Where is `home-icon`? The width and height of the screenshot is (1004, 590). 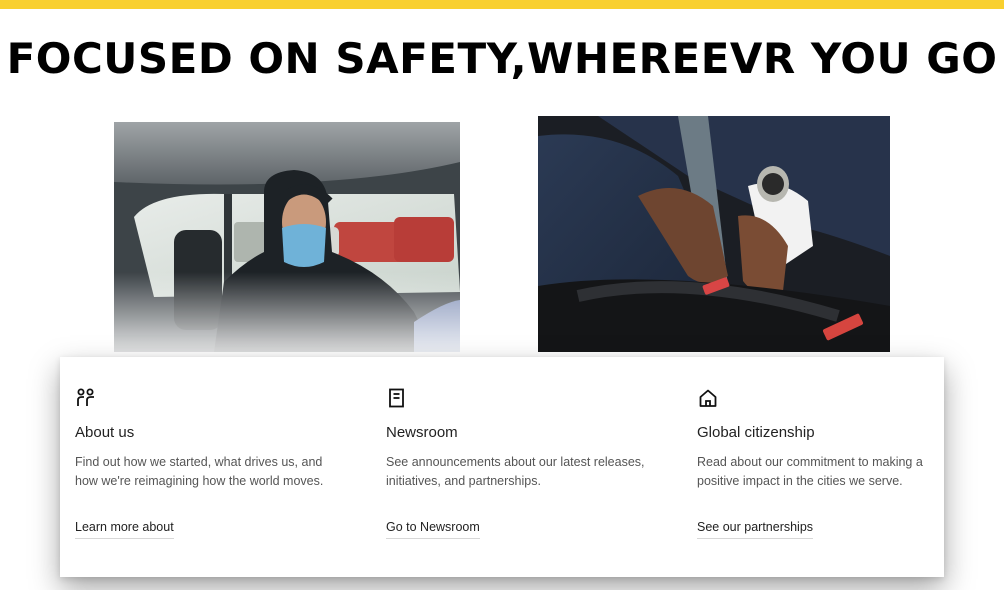
home-icon is located at coordinates (708, 398).